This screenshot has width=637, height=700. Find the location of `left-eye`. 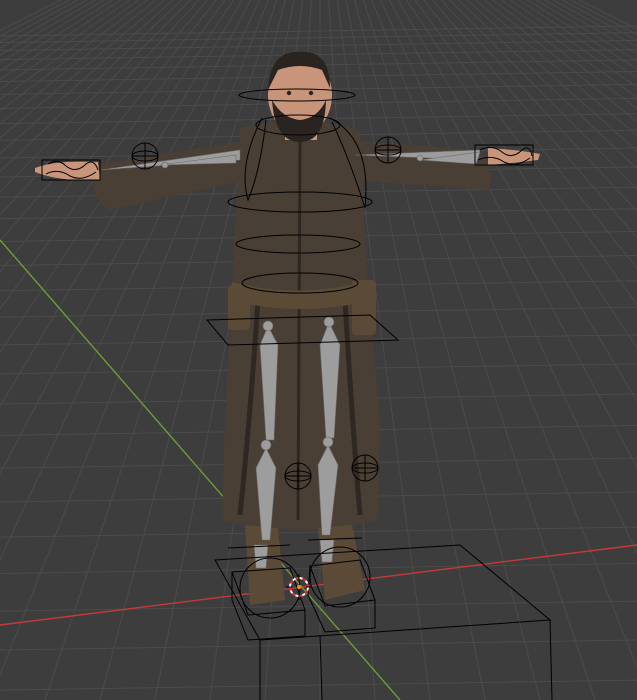

left-eye is located at coordinates (289, 93).